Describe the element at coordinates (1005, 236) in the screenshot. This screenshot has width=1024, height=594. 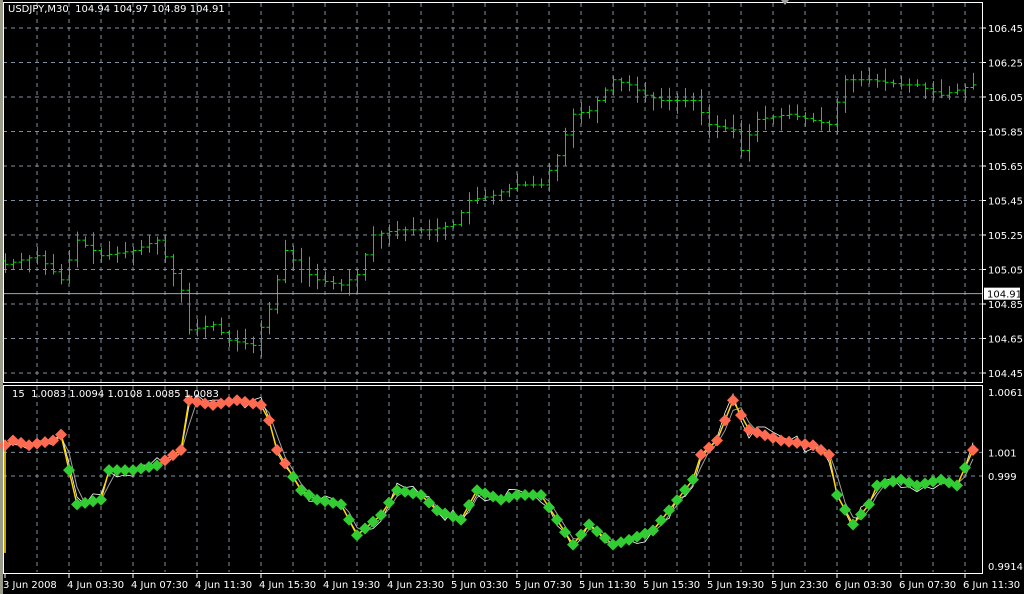
I see `price-axis-label: 105.25` at that location.